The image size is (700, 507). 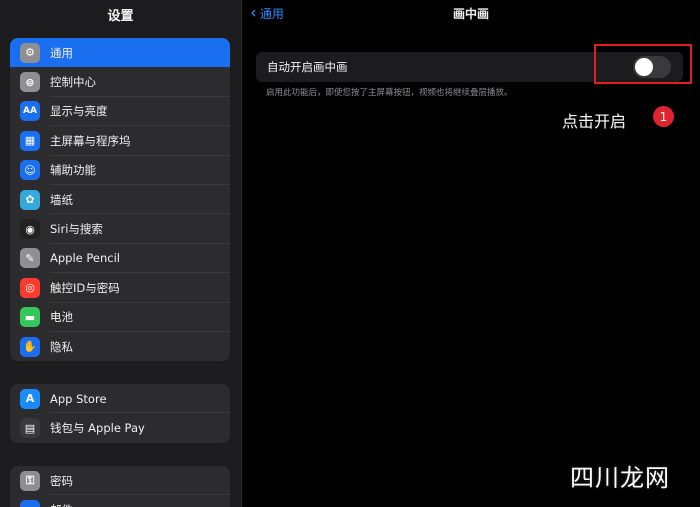 I want to click on display-brightness-icon: AA, so click(x=30, y=111).